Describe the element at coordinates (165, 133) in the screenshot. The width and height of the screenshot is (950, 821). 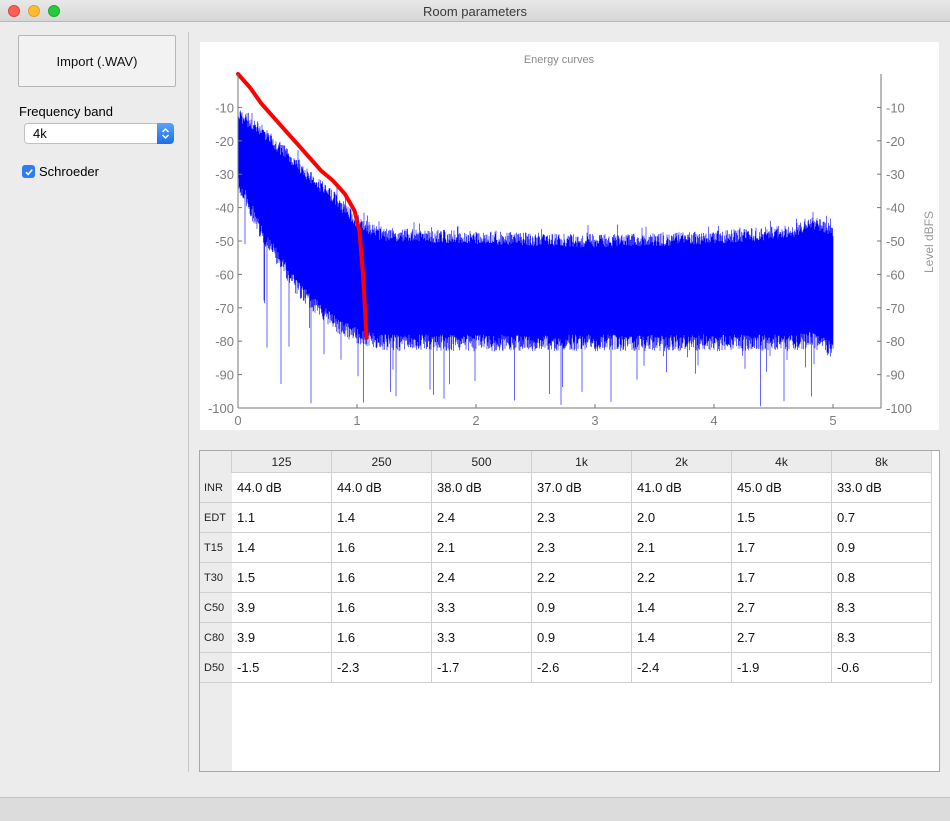
I see `chevron-up-down-icon` at that location.